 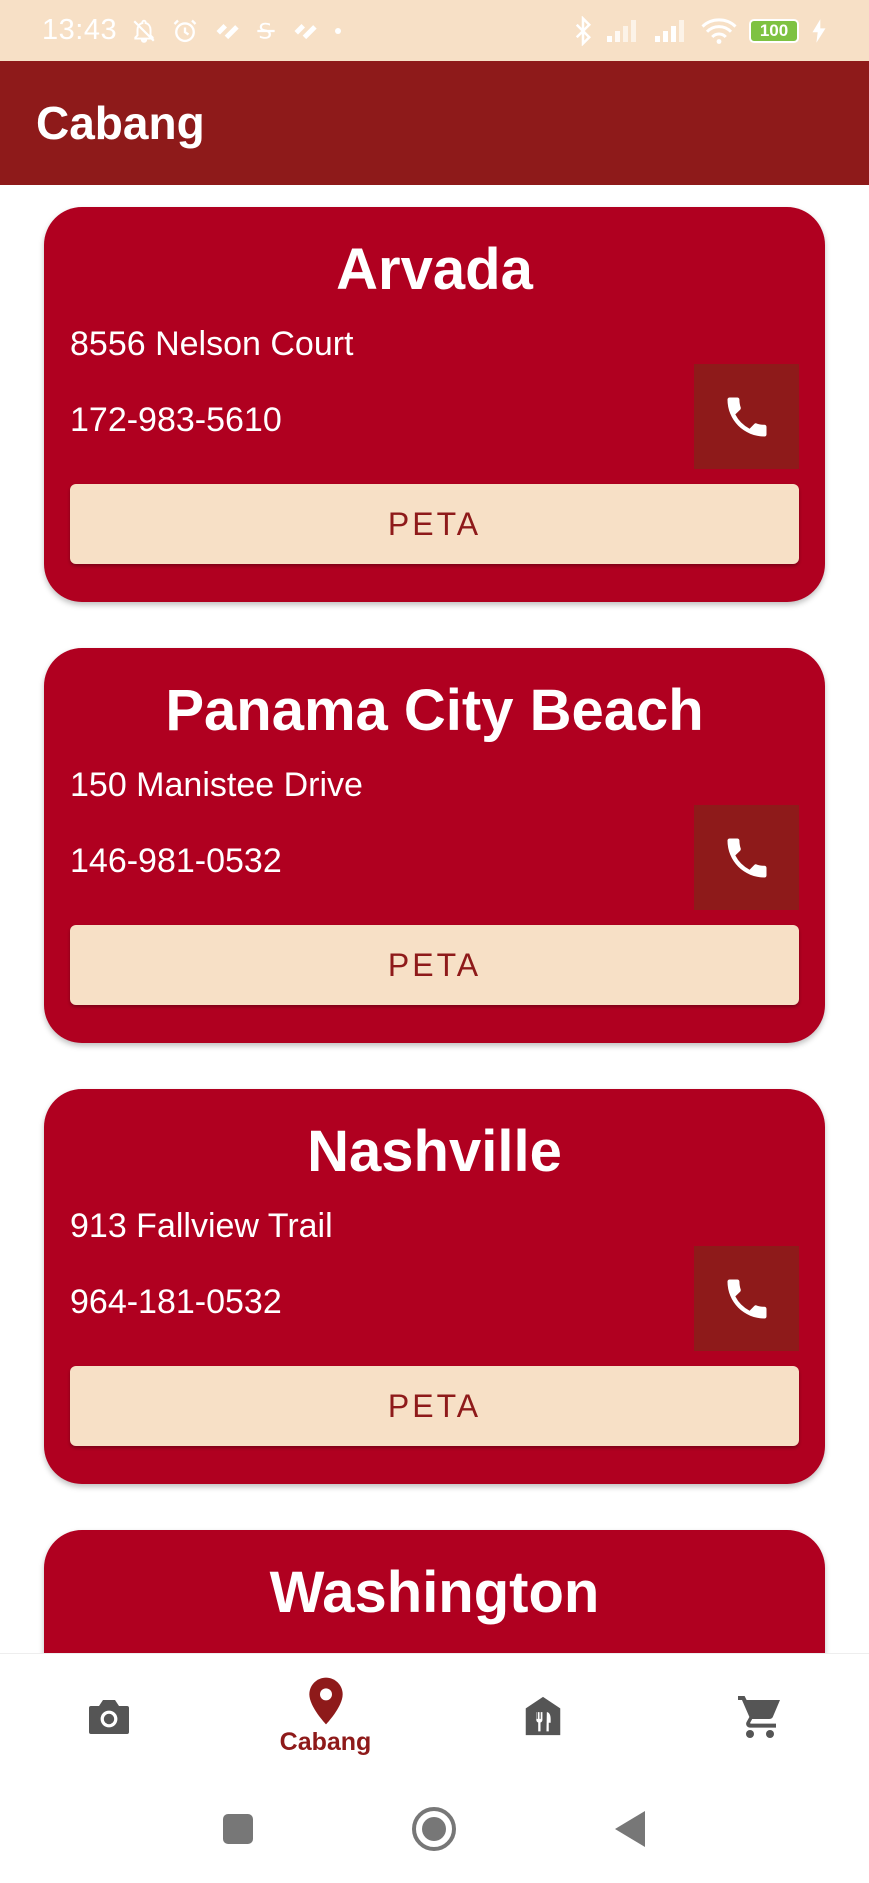 What do you see at coordinates (774, 30) in the screenshot?
I see `battery-icon: 100` at bounding box center [774, 30].